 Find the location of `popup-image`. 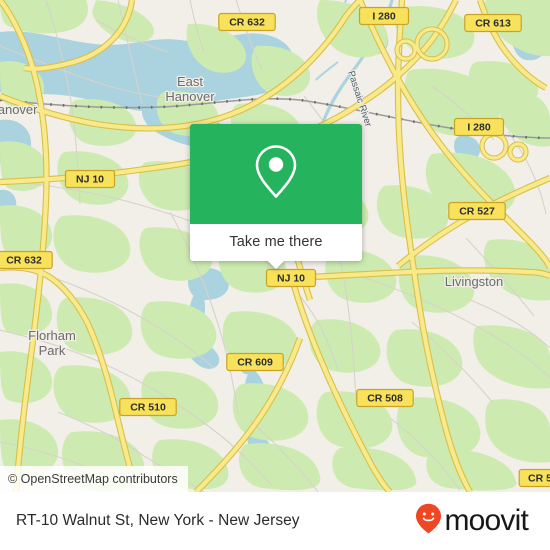

popup-image is located at coordinates (276, 174).